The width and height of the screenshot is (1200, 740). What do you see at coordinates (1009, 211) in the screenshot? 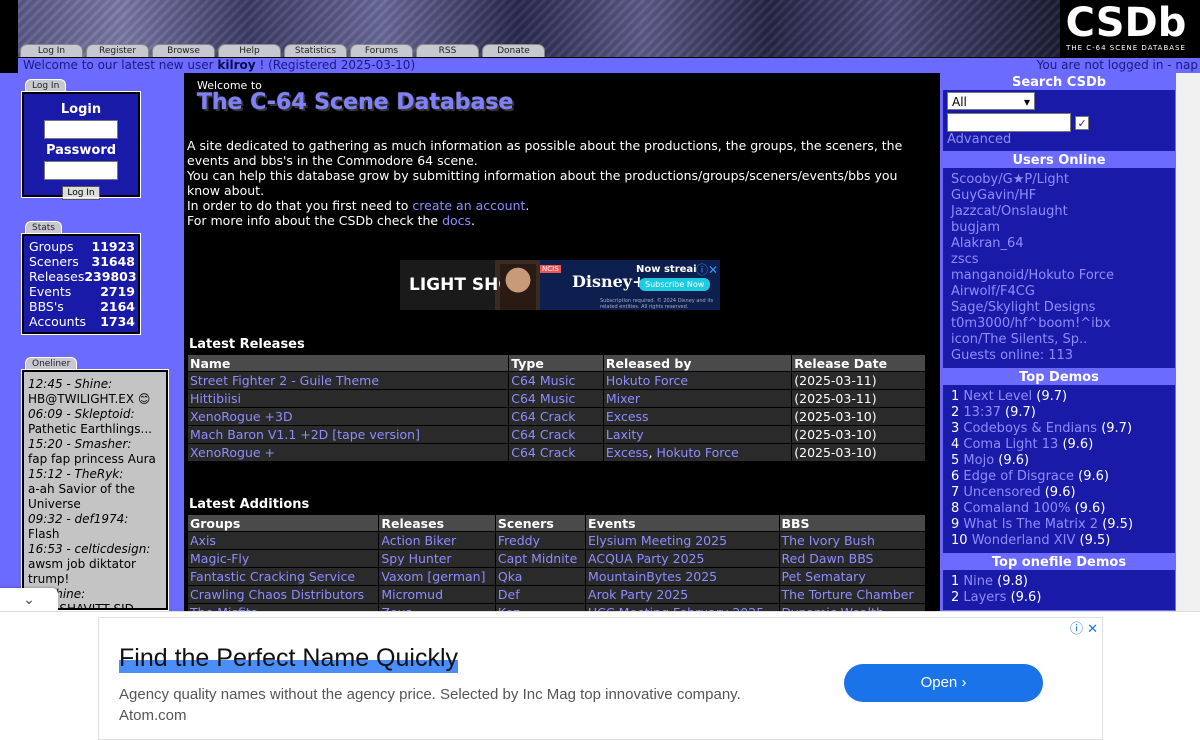
I see `user-link: Jazzcat/Onslaught` at bounding box center [1009, 211].